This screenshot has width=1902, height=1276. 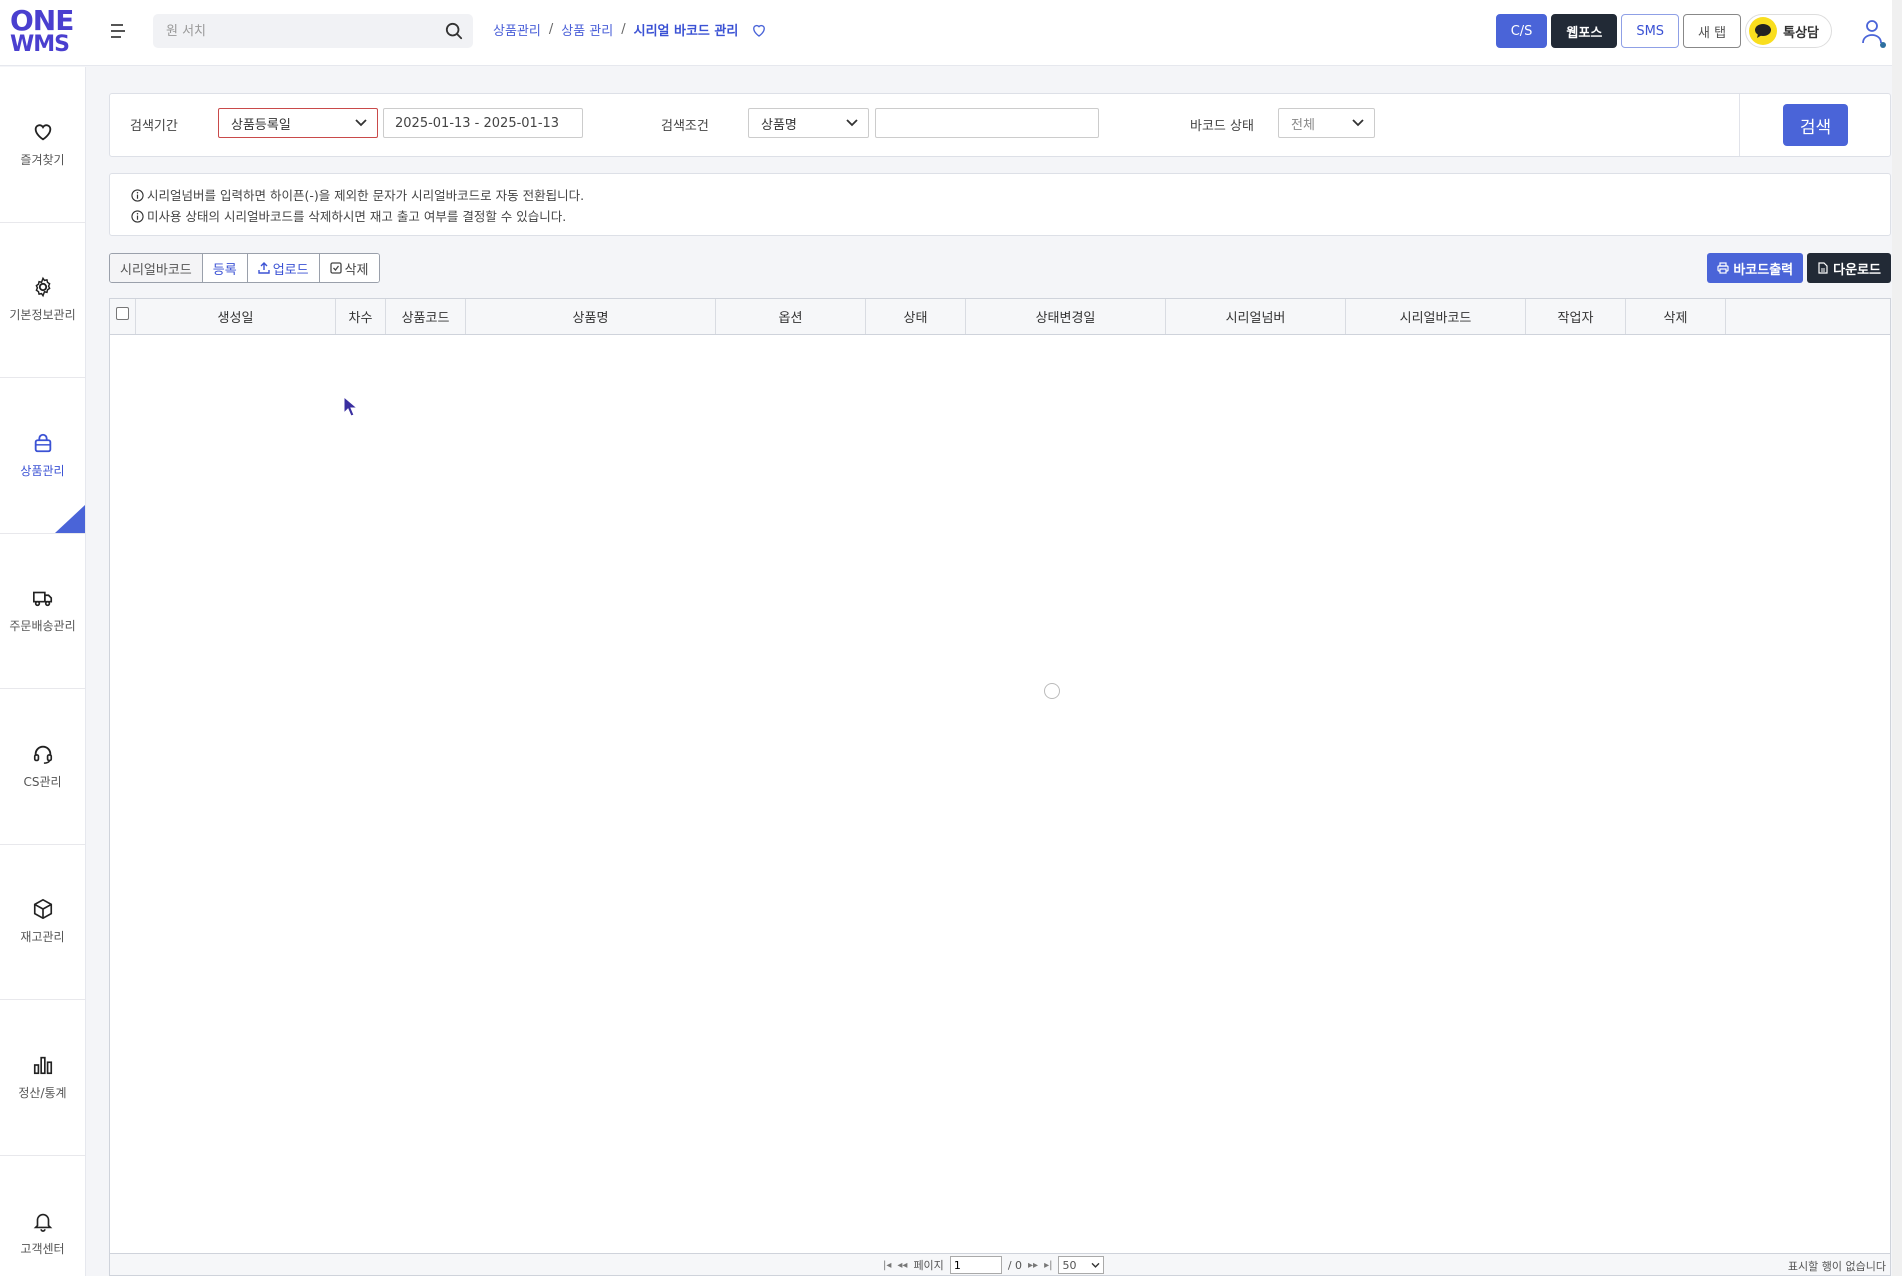 I want to click on new-tab-button: 새 탭, so click(x=1712, y=31).